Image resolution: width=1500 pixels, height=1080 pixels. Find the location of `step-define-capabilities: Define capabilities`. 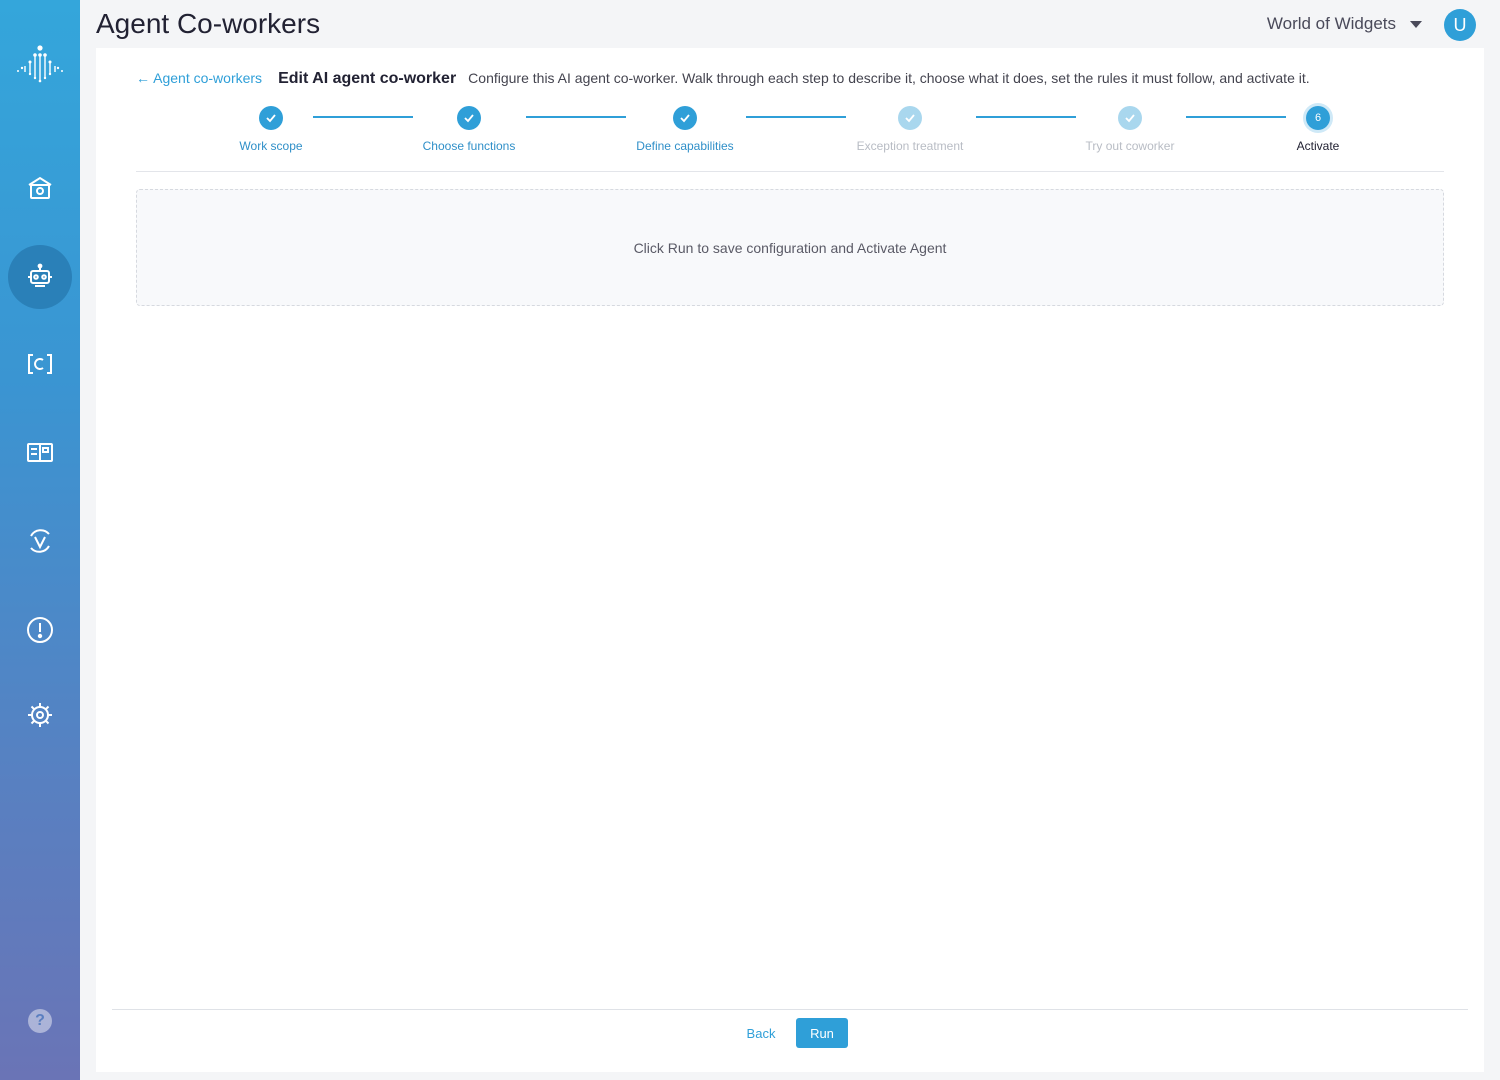

step-define-capabilities: Define capabilities is located at coordinates (685, 129).